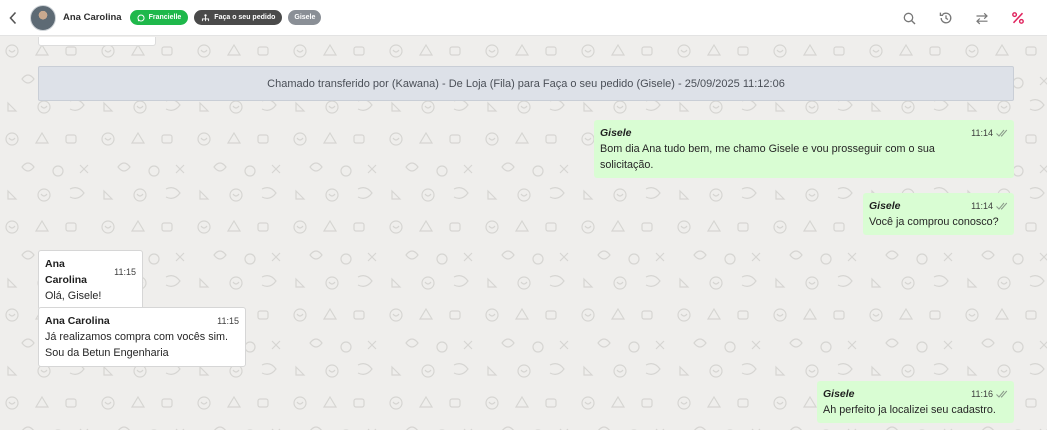 The height and width of the screenshot is (430, 1047). I want to click on queue-icon, so click(206, 17).